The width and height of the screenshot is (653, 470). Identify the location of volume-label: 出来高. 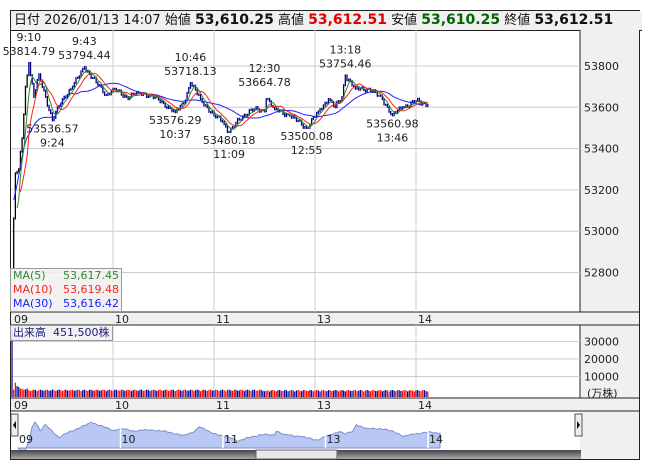
(29, 332).